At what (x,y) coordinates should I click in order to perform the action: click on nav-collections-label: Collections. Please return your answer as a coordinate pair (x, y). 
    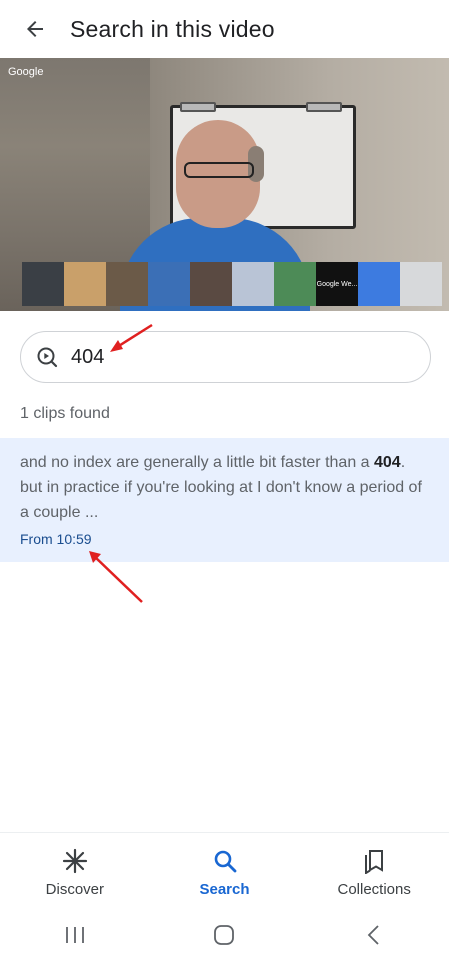
    Looking at the image, I should click on (374, 889).